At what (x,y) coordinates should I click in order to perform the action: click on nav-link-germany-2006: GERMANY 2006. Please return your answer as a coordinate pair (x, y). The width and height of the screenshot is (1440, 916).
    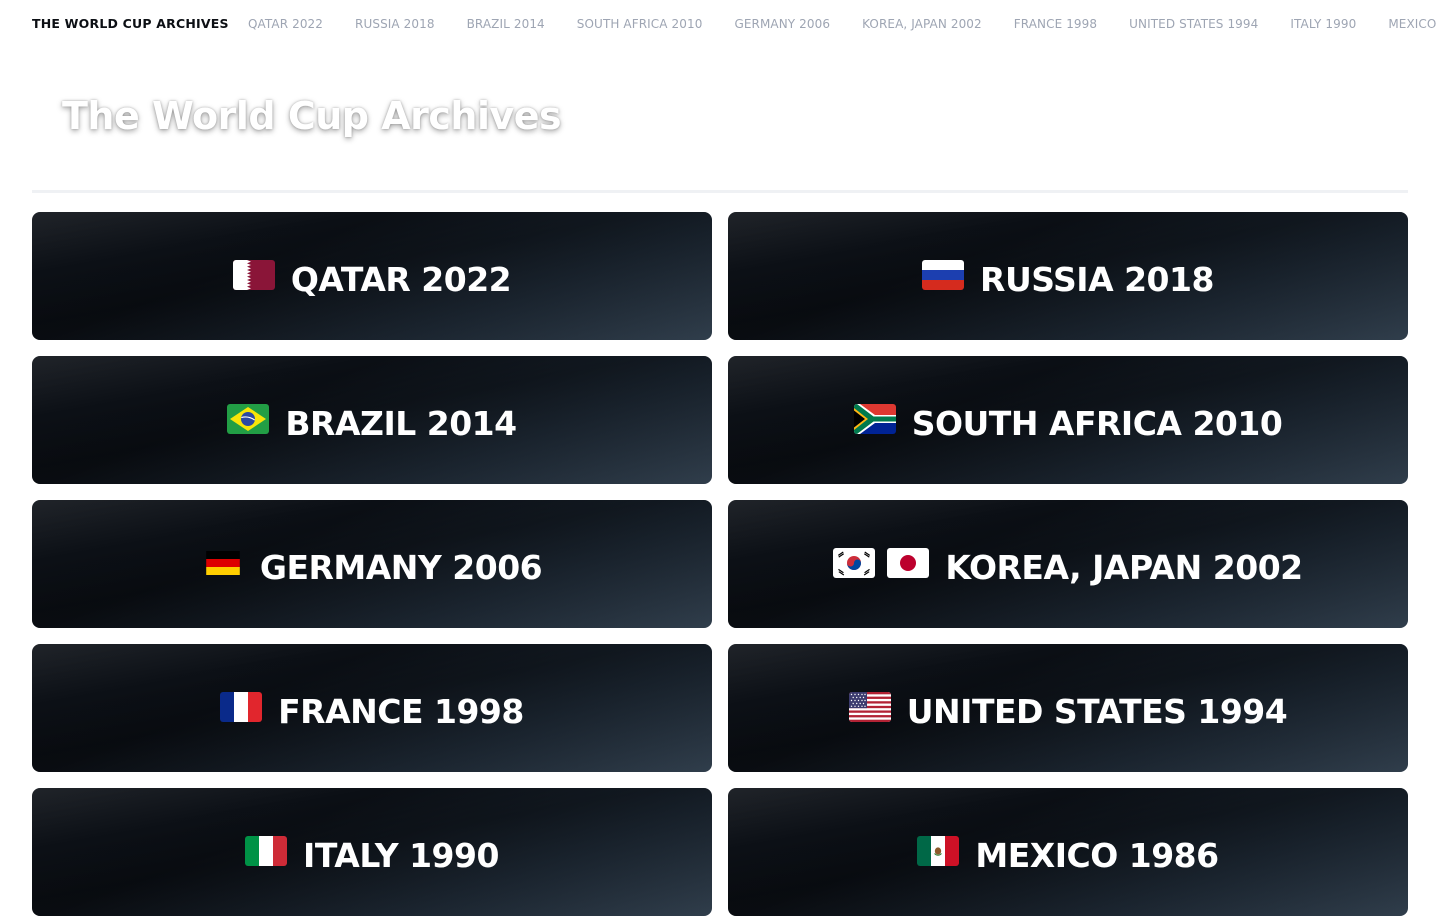
    Looking at the image, I should click on (782, 24).